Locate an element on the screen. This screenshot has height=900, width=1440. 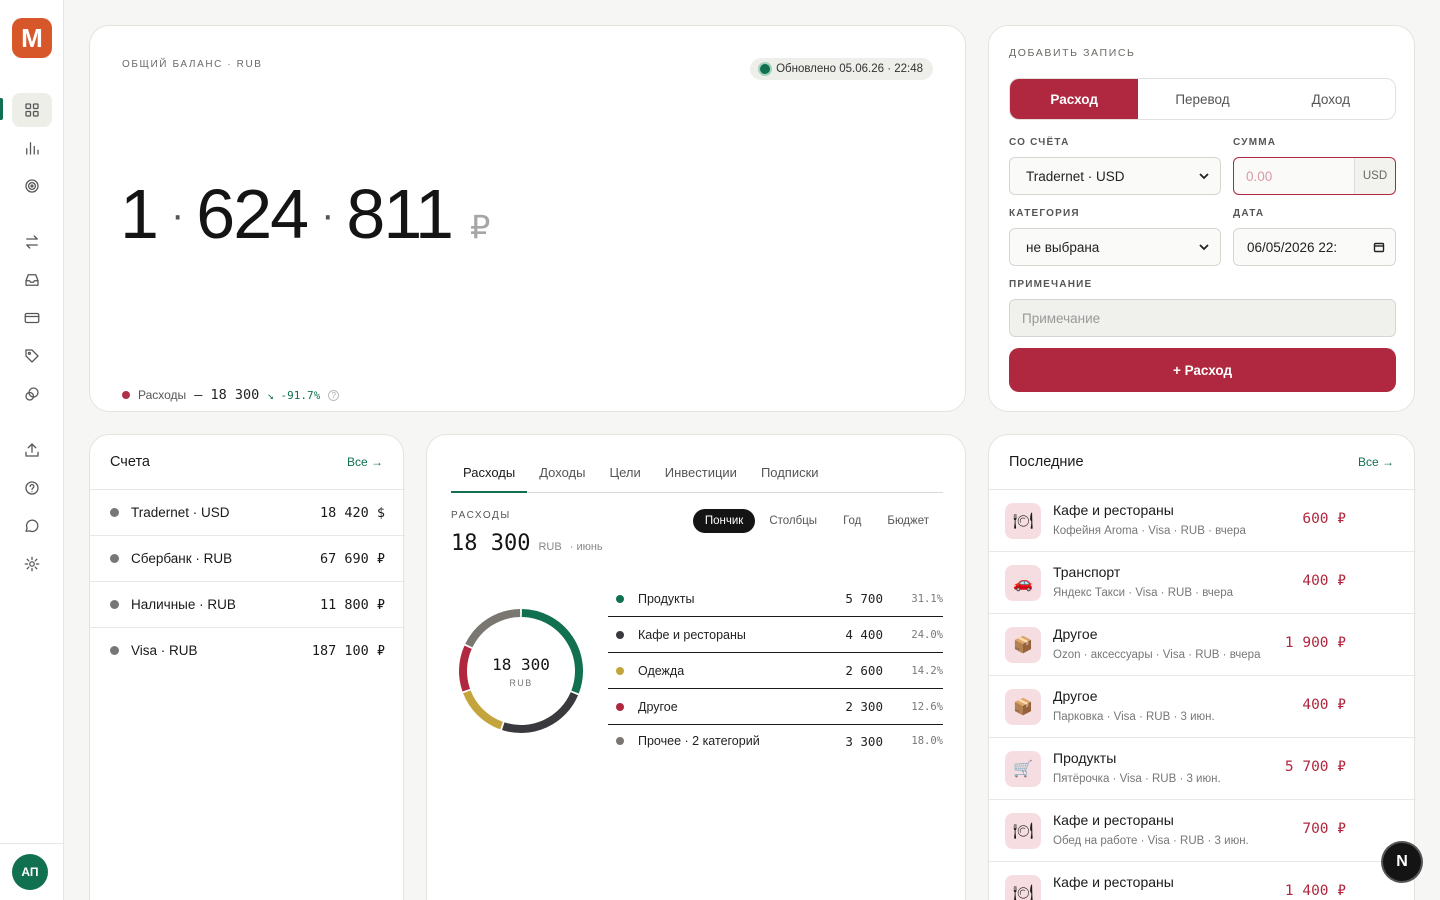
nav-settings is located at coordinates (32, 564).